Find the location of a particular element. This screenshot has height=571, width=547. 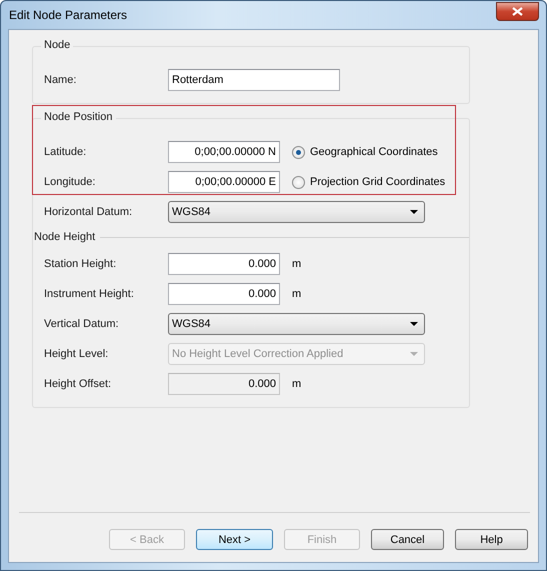

radio-label: Geographical Coordinates is located at coordinates (374, 152).